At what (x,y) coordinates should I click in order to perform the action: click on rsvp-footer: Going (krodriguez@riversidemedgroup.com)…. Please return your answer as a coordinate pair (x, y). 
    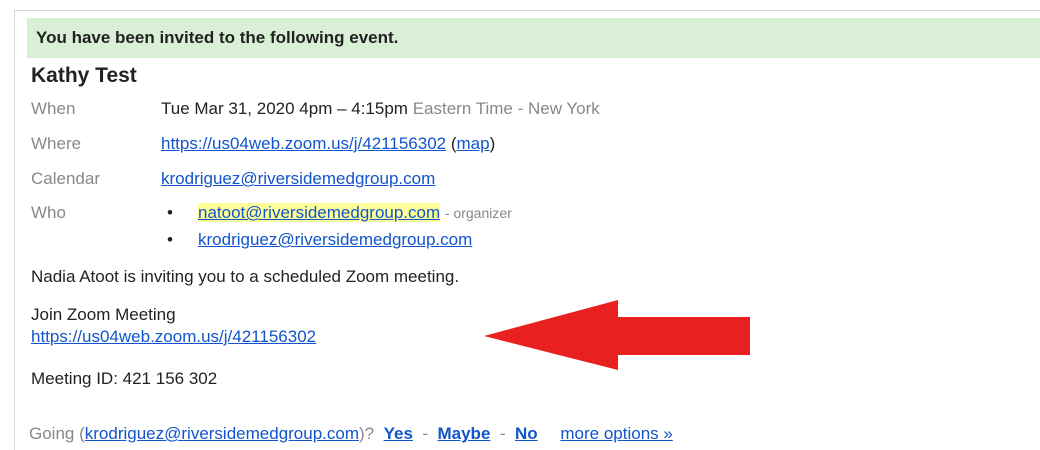
    Looking at the image, I should click on (351, 434).